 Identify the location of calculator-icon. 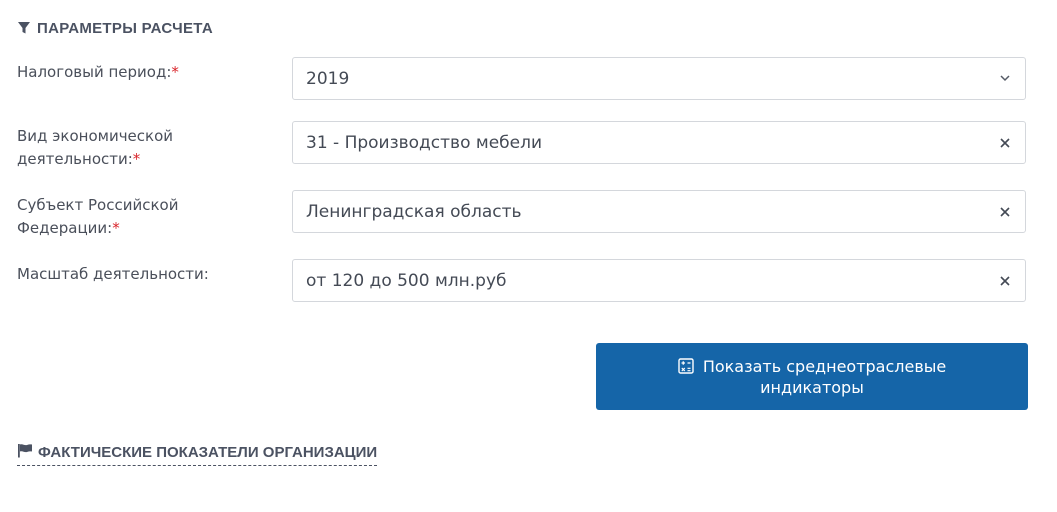
(690, 366).